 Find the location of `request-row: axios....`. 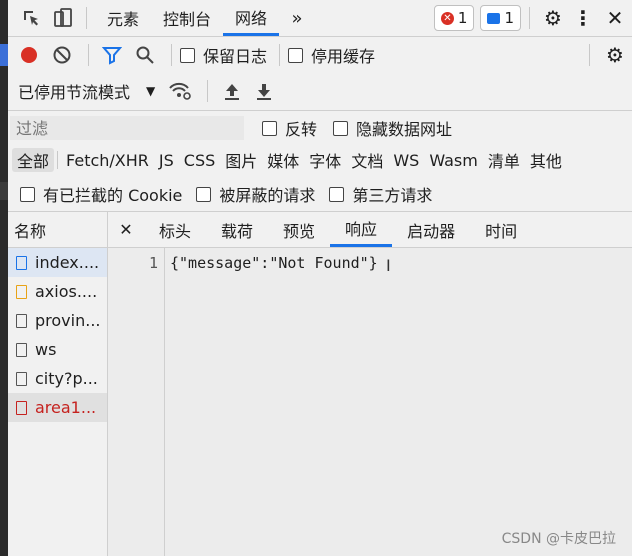

request-row: axios.... is located at coordinates (57, 291).